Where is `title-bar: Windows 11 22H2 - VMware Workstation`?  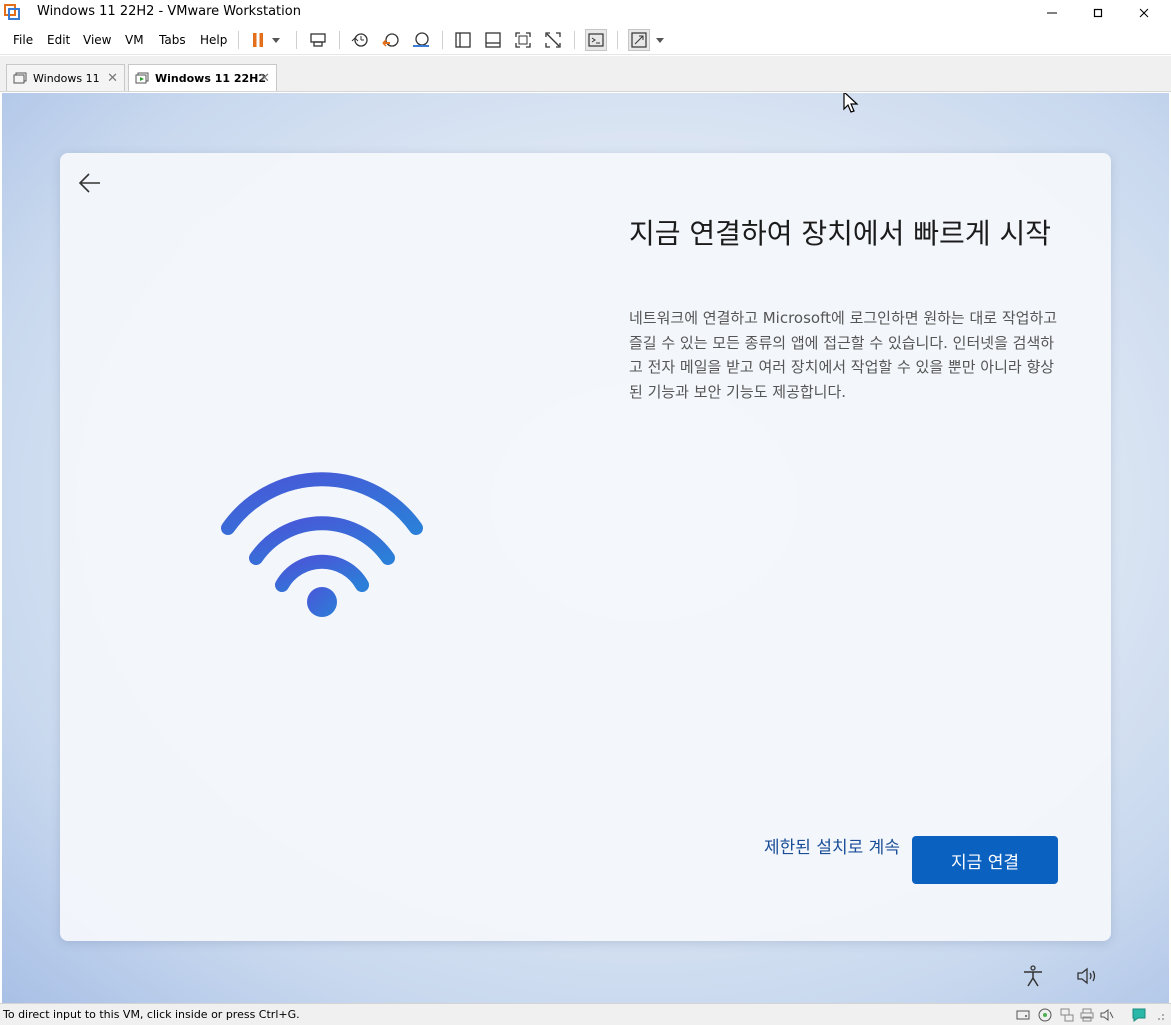
title-bar: Windows 11 22H2 - VMware Workstation is located at coordinates (585, 12).